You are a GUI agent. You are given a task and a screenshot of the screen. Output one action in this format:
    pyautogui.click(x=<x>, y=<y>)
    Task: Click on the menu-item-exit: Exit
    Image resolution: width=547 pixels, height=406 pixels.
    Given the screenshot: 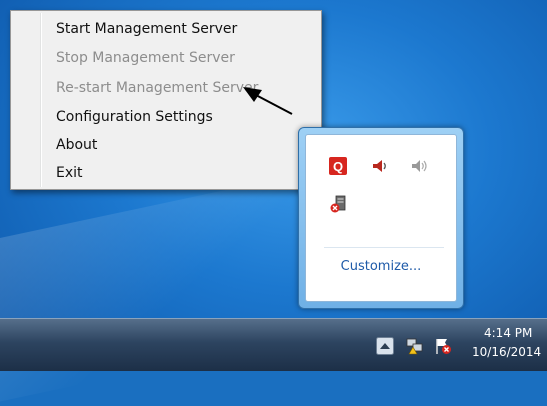 What is the action you would take?
    pyautogui.click(x=69, y=173)
    